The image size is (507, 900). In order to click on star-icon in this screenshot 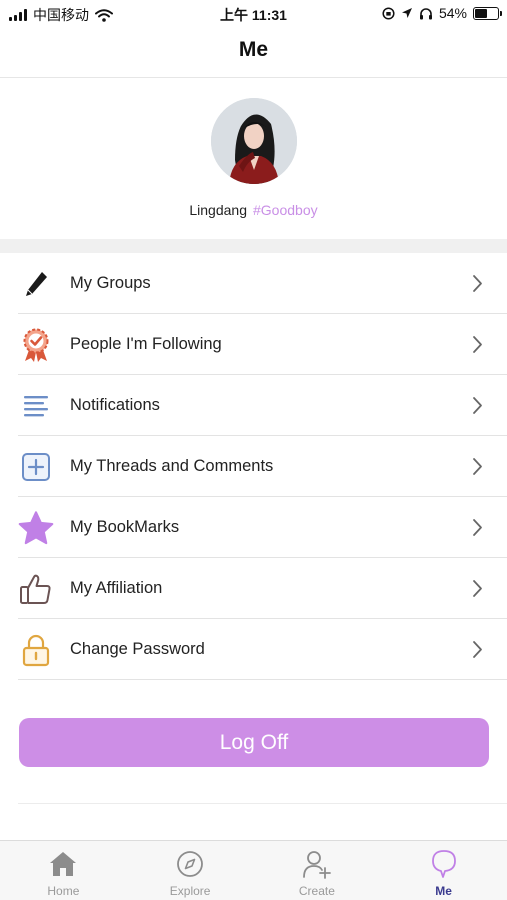, I will do `click(36, 528)`.